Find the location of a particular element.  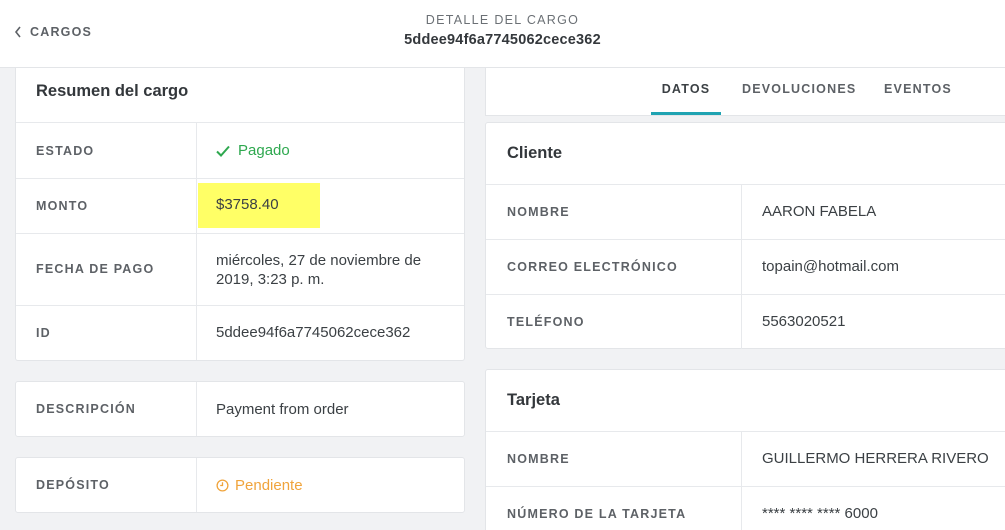

payment-date-line-2: 2019, 3:23 p. m. is located at coordinates (270, 279).